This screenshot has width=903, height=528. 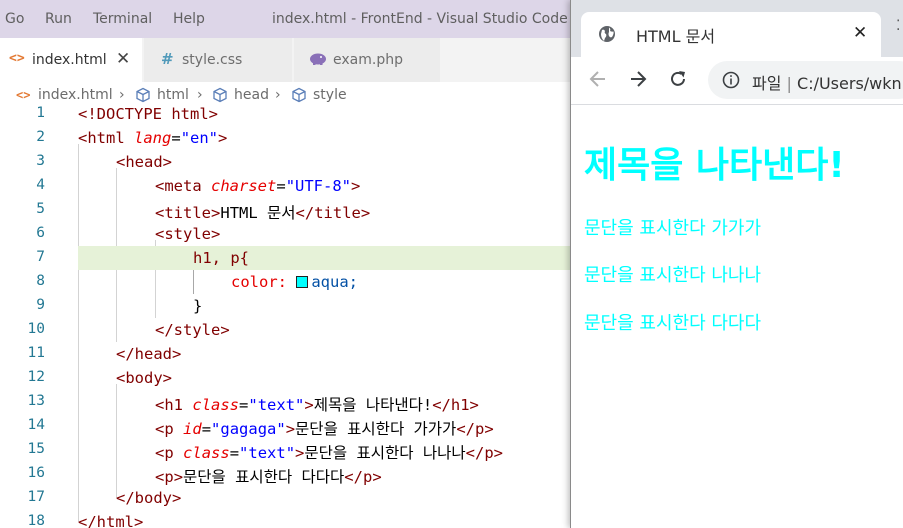 I want to click on code-text: <head>, so click(x=144, y=162).